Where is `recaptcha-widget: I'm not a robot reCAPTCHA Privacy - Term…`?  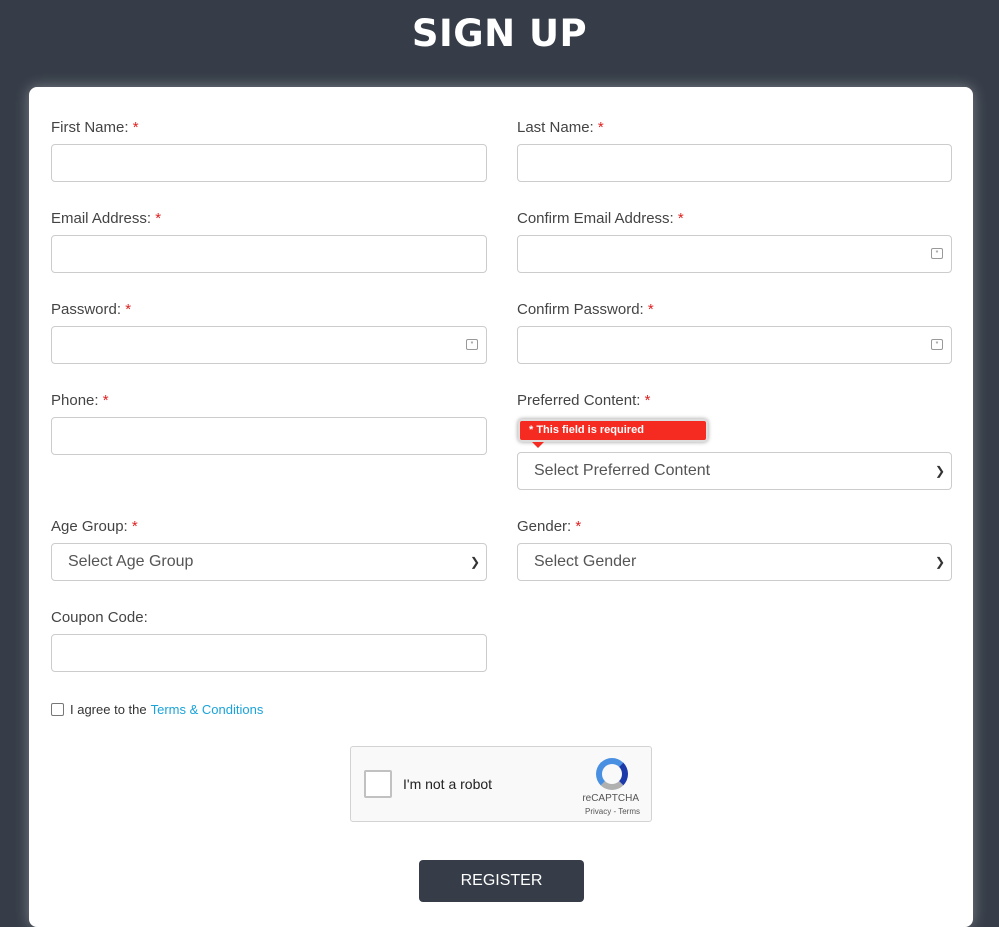 recaptcha-widget: I'm not a robot reCAPTCHA Privacy - Term… is located at coordinates (501, 784).